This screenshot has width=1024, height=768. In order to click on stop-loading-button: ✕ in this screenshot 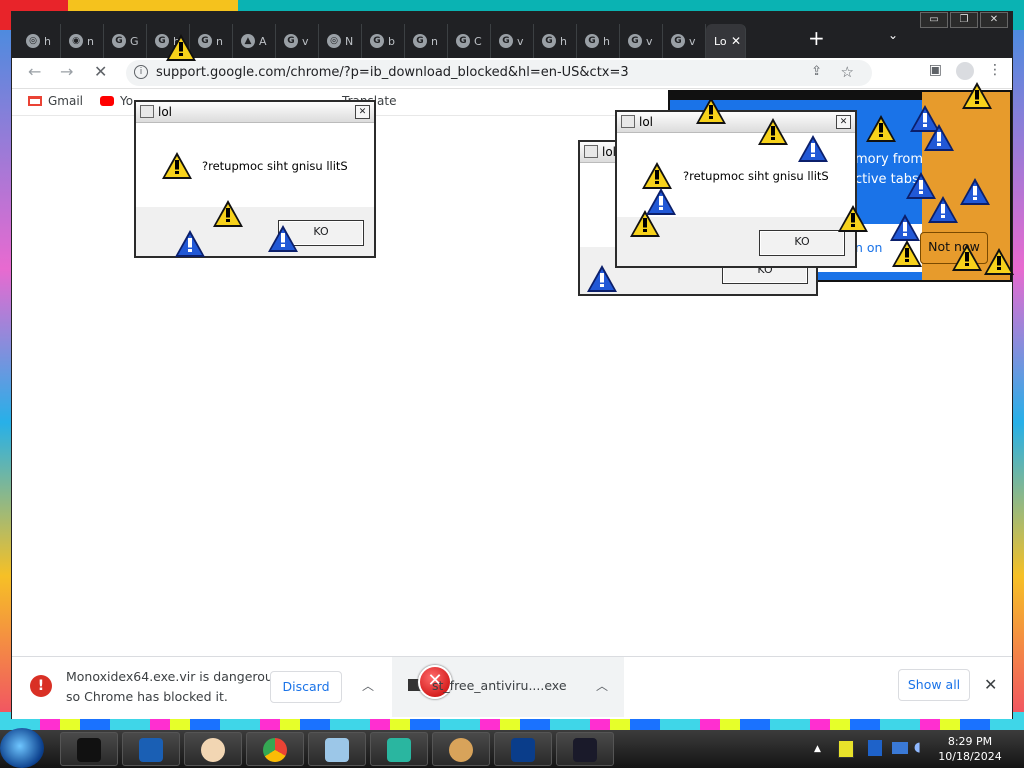, I will do `click(100, 71)`.